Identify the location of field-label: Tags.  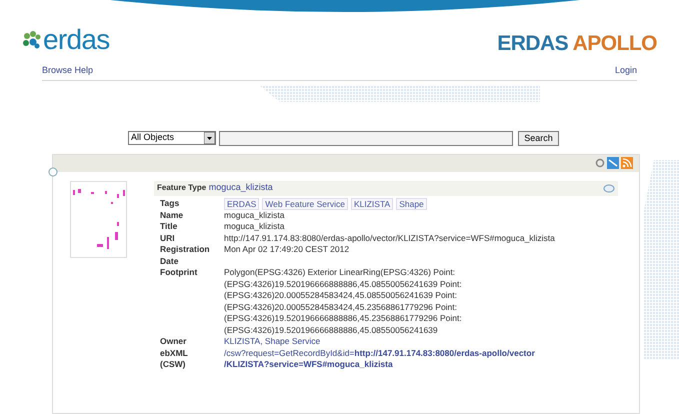
(170, 204).